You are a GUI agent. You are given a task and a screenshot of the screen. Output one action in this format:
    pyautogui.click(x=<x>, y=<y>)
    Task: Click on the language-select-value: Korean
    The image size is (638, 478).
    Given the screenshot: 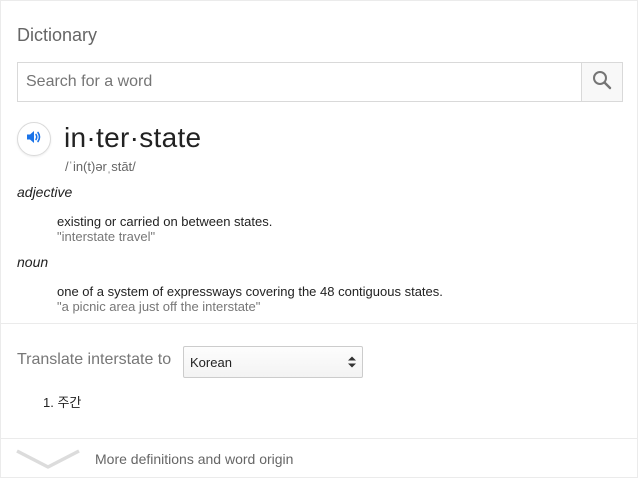 What is the action you would take?
    pyautogui.click(x=211, y=362)
    